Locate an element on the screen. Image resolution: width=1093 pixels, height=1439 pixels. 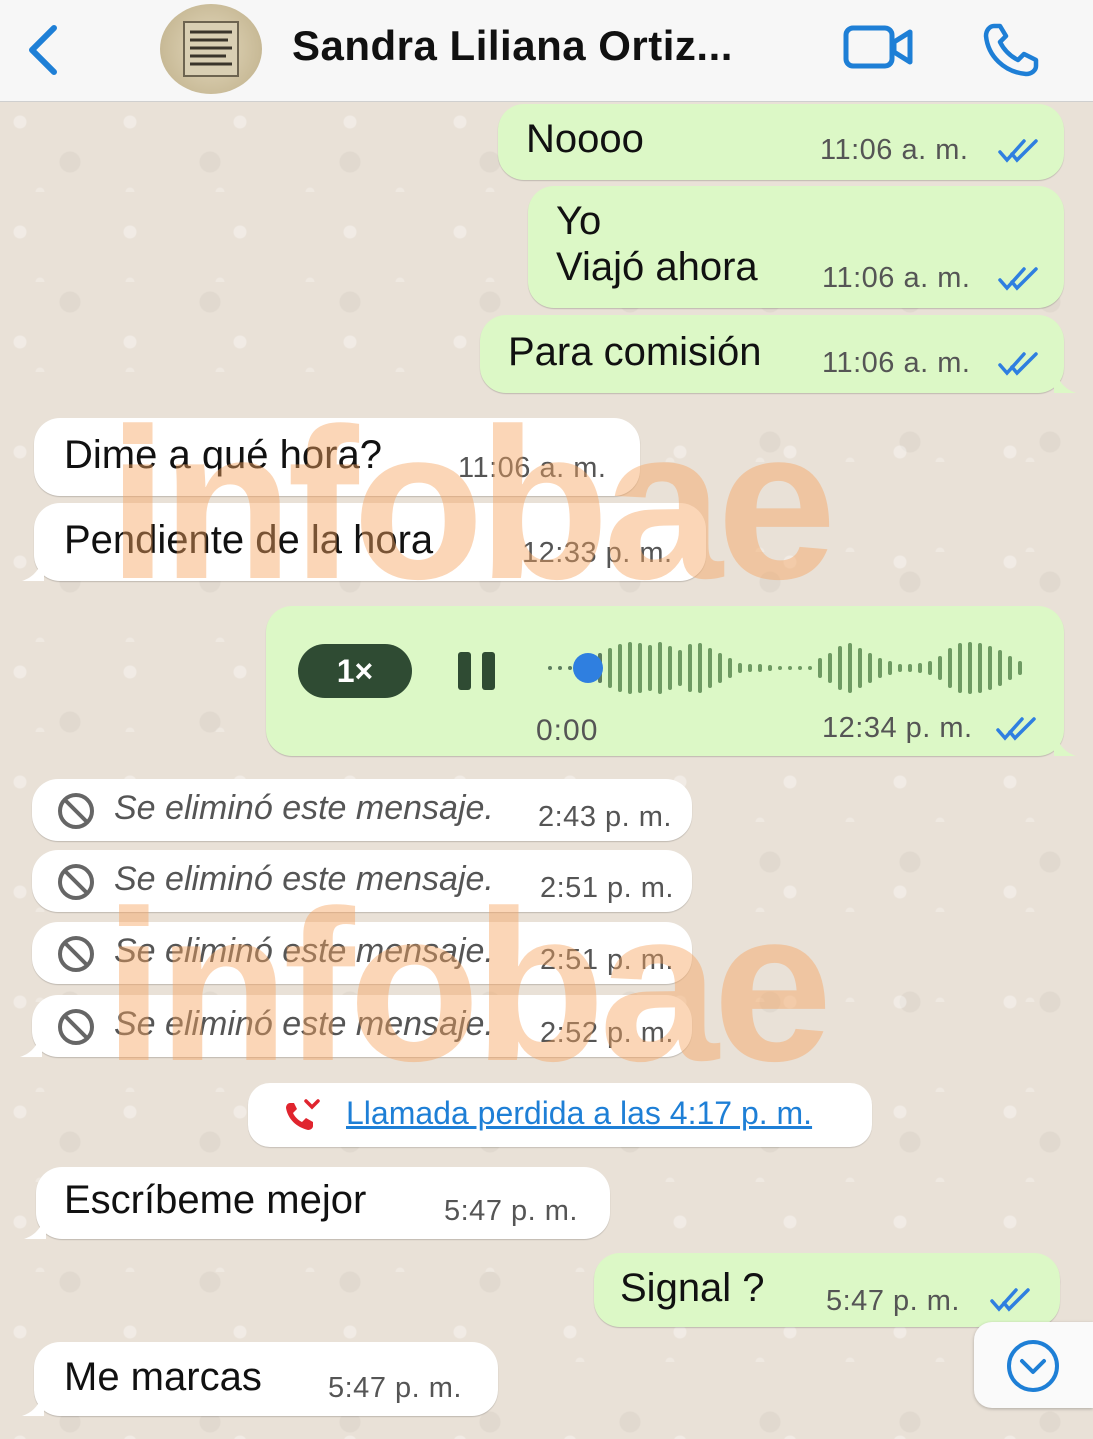
back-button is located at coordinates (44, 50).